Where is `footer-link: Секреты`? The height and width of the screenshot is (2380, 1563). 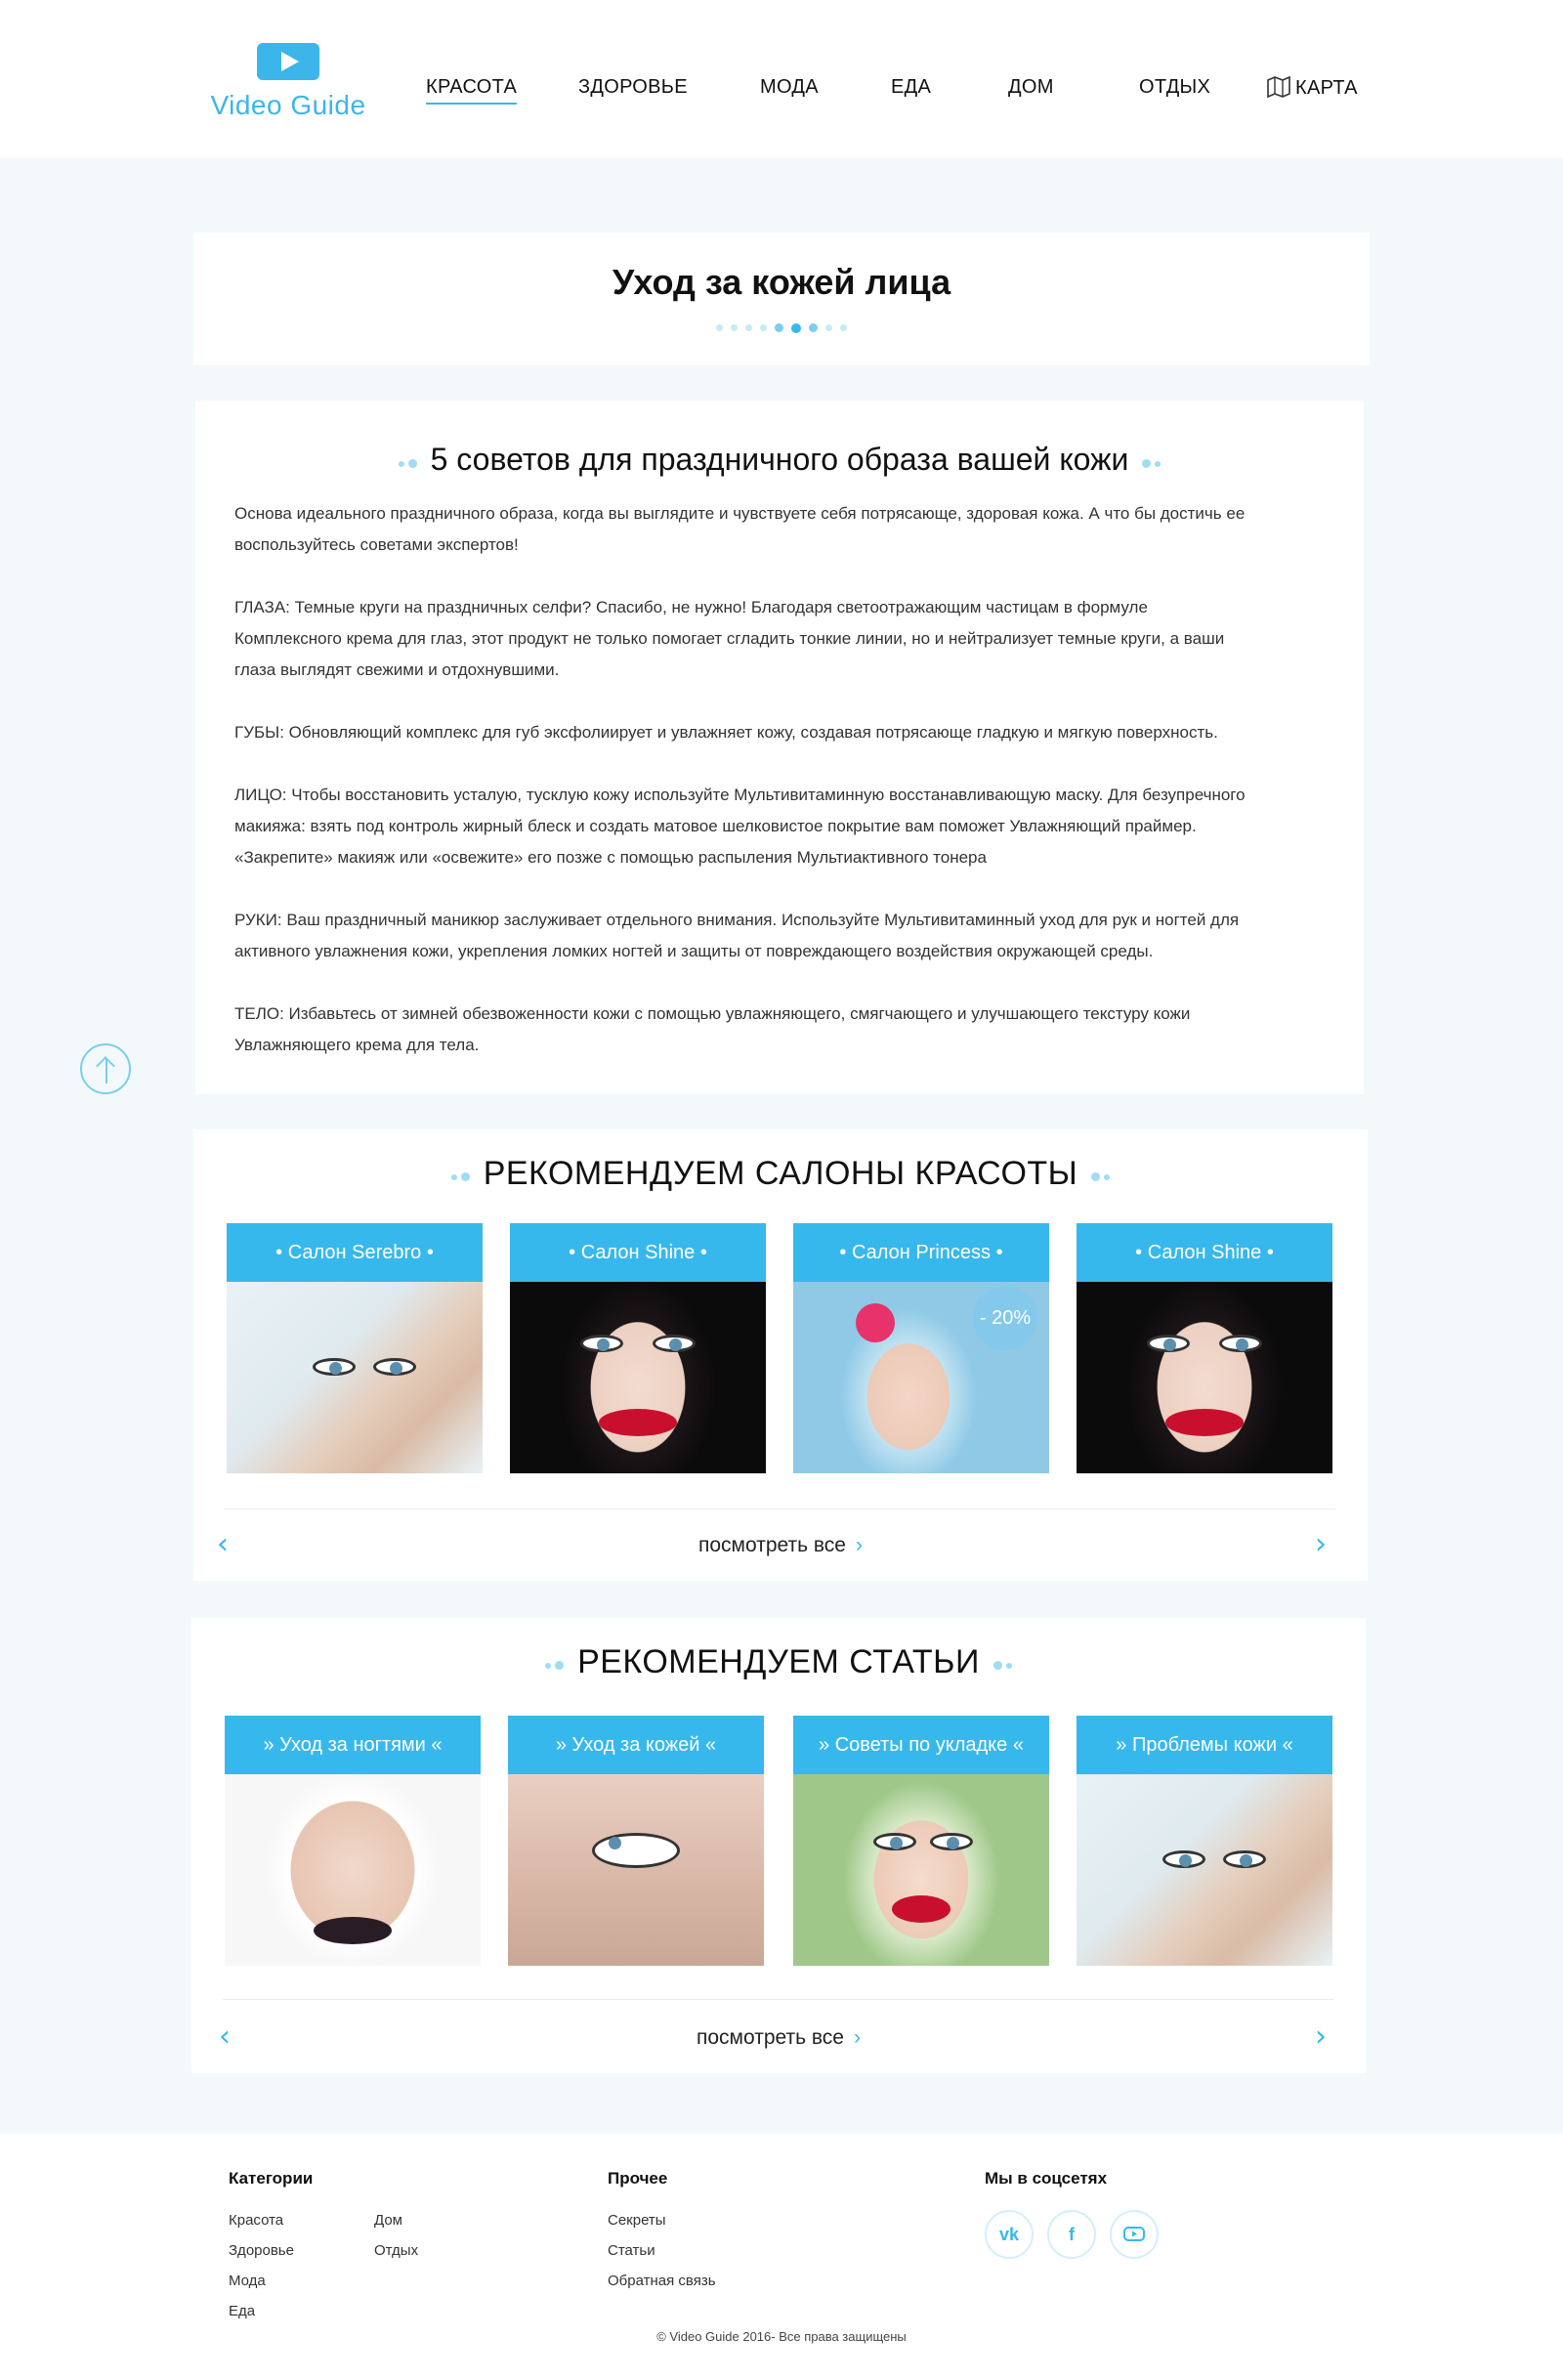 footer-link: Секреты is located at coordinates (637, 2220).